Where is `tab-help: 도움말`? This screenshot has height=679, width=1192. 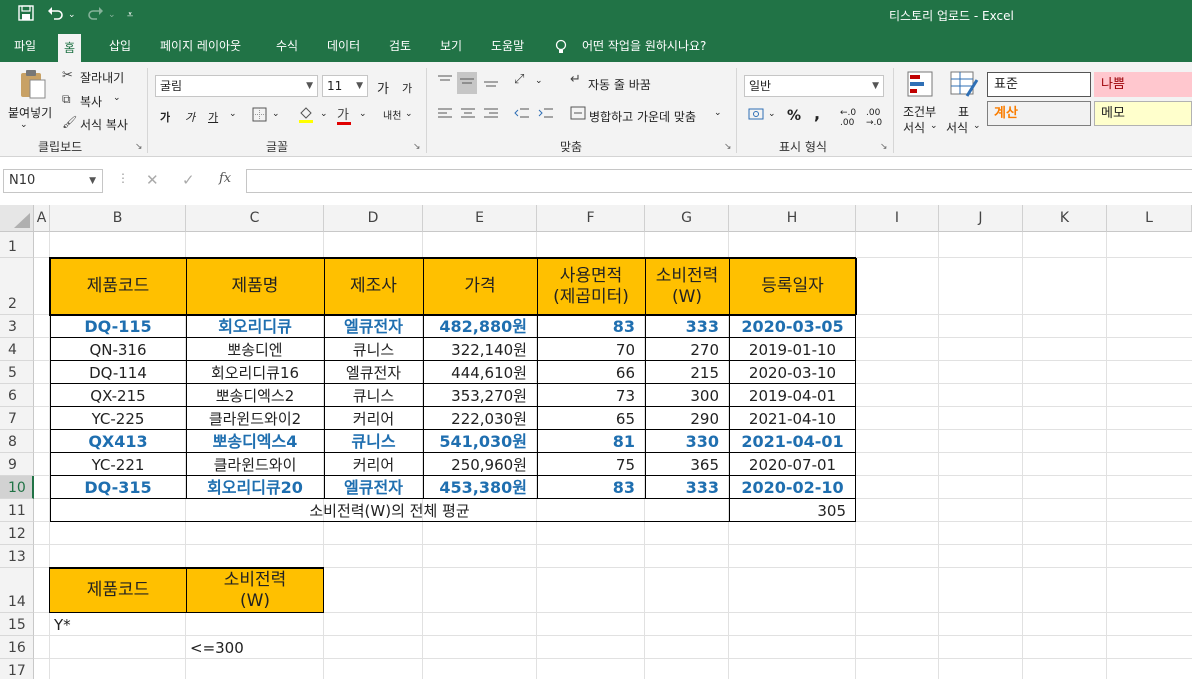 tab-help: 도움말 is located at coordinates (507, 46).